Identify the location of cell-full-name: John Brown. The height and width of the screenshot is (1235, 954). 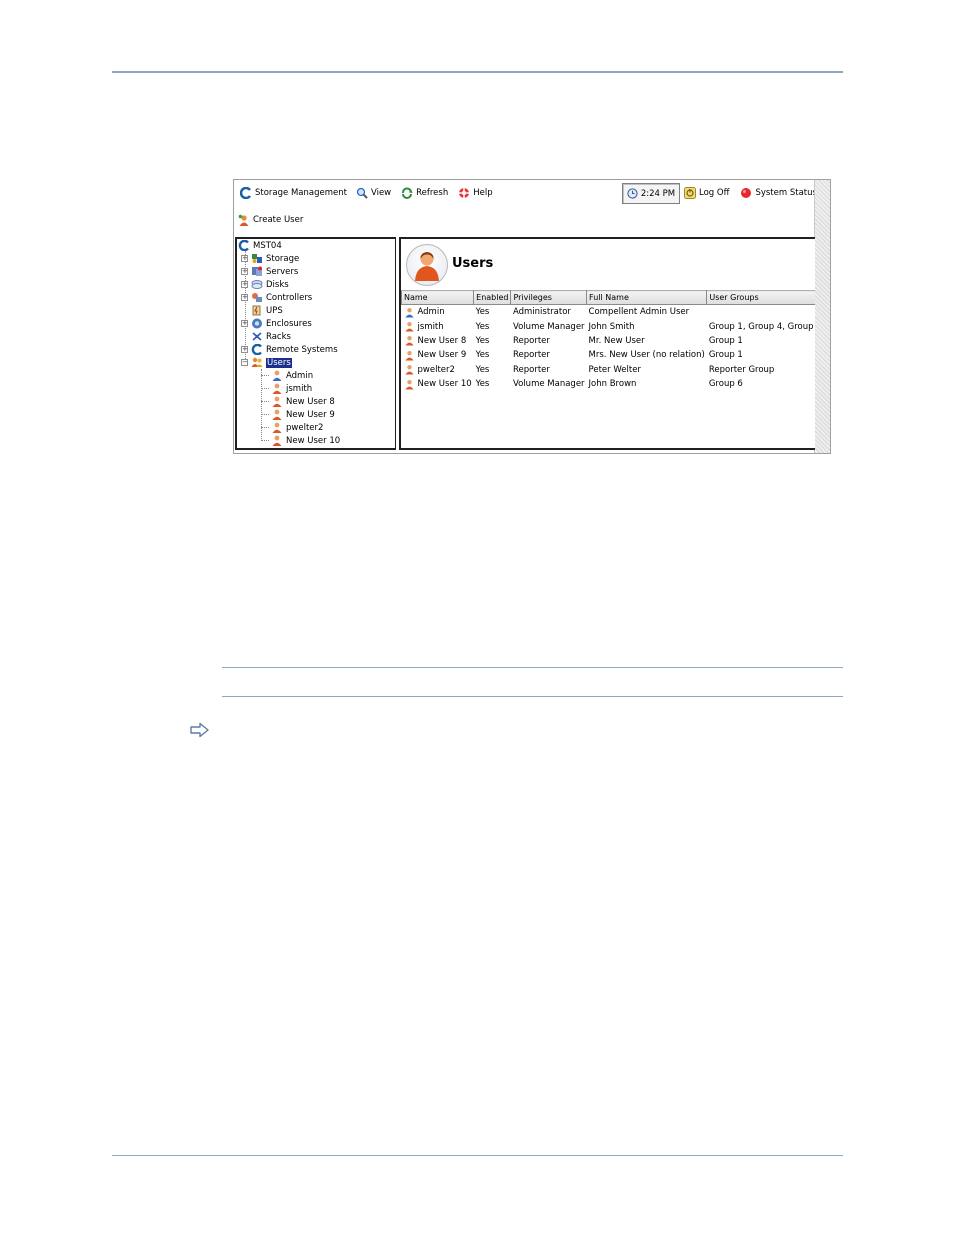
(612, 384).